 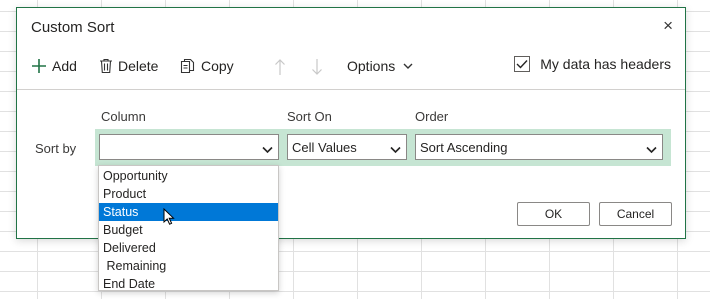 I want to click on checkmark-icon, so click(x=522, y=64).